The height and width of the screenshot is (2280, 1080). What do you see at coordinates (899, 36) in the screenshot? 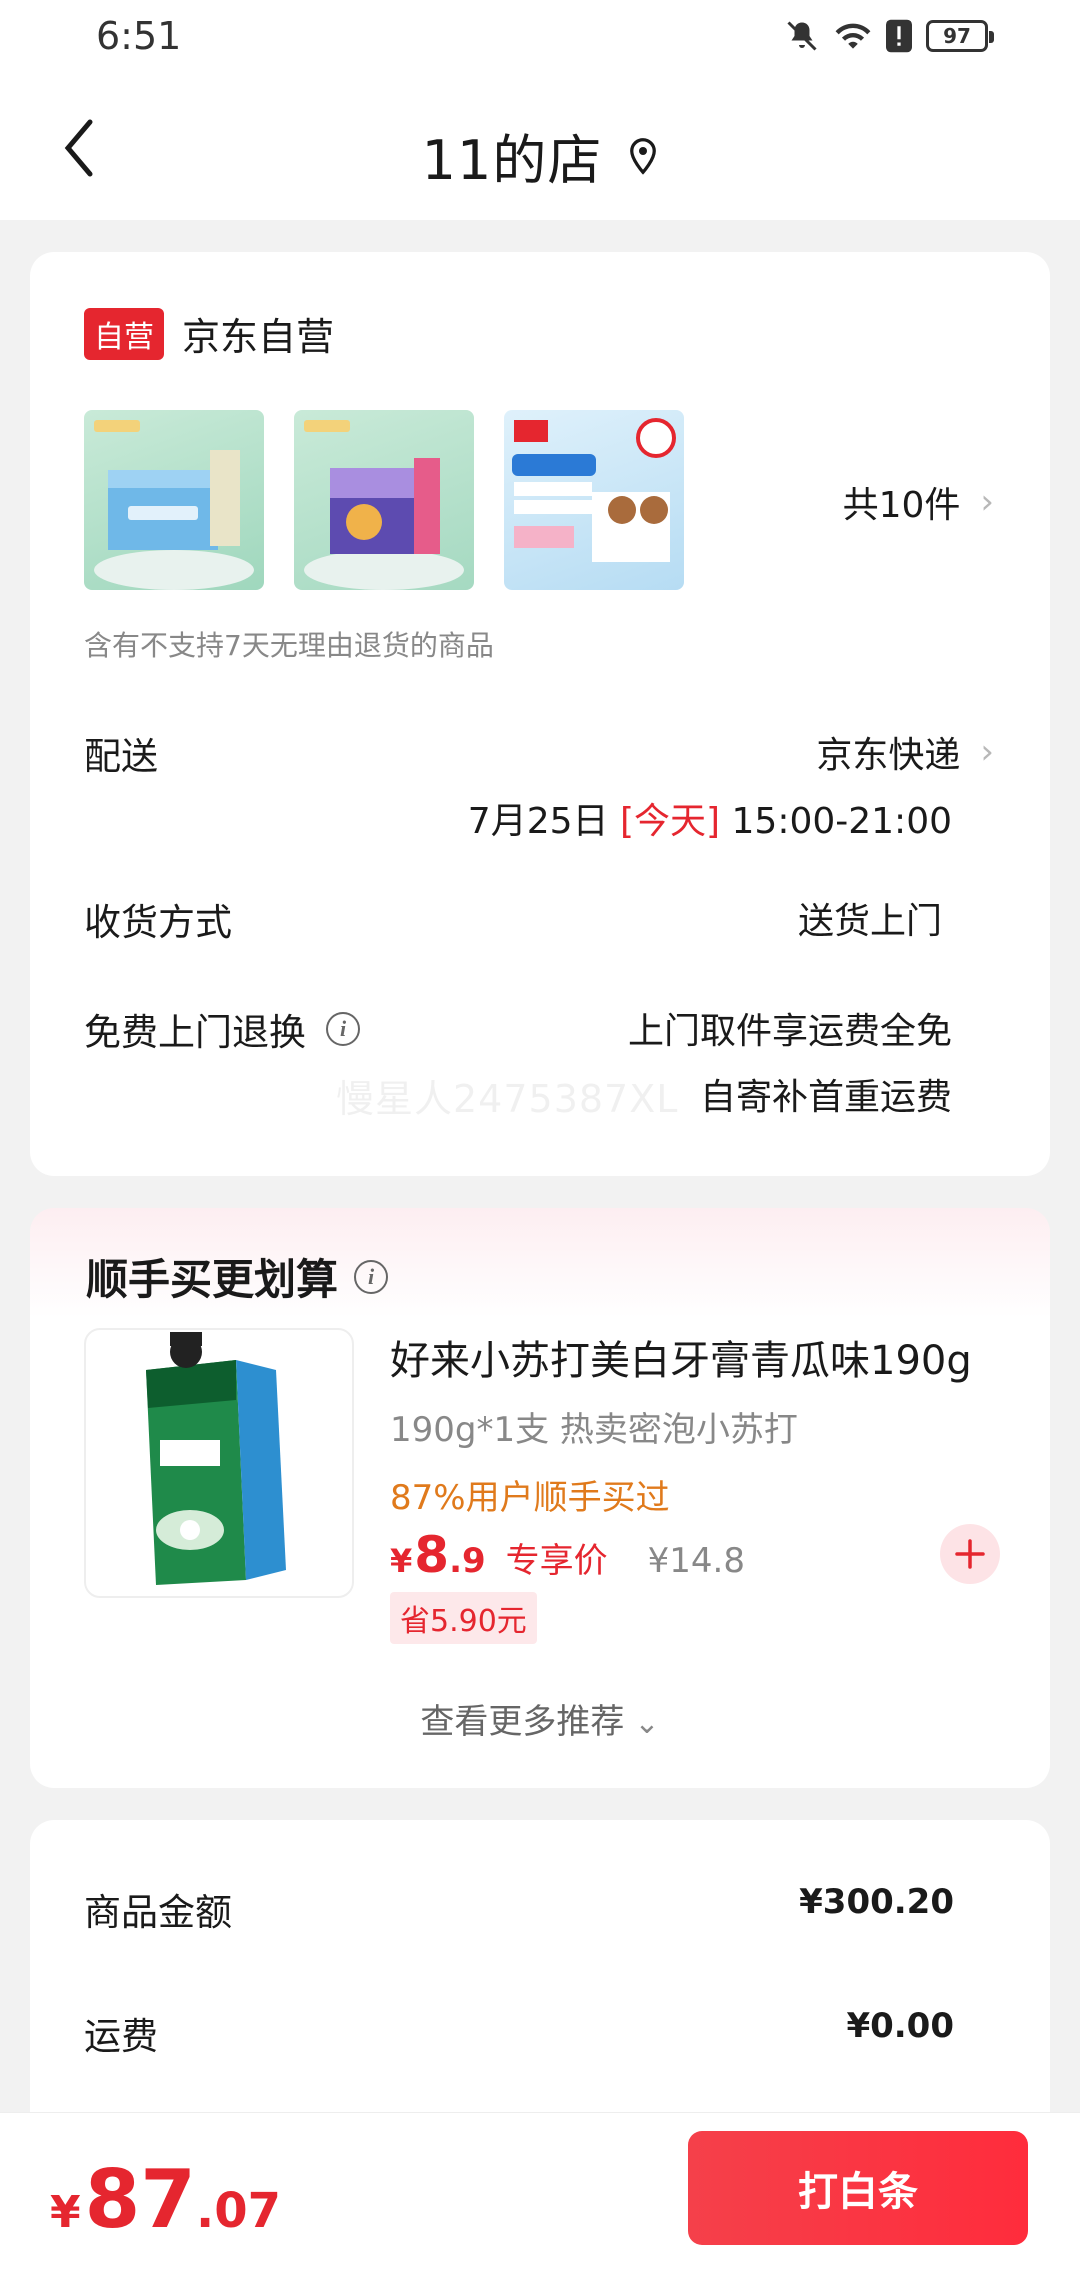
I see `alert-icon` at bounding box center [899, 36].